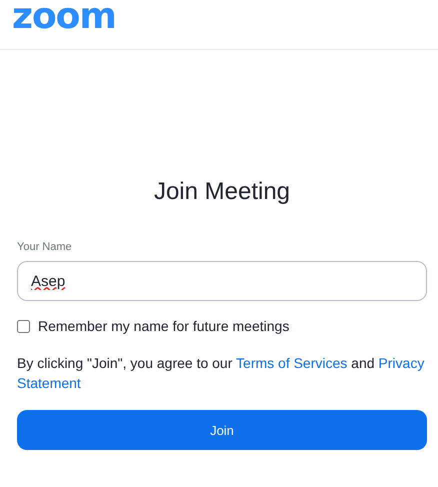 Image resolution: width=438 pixels, height=487 pixels. I want to click on join-button: Join, so click(222, 430).